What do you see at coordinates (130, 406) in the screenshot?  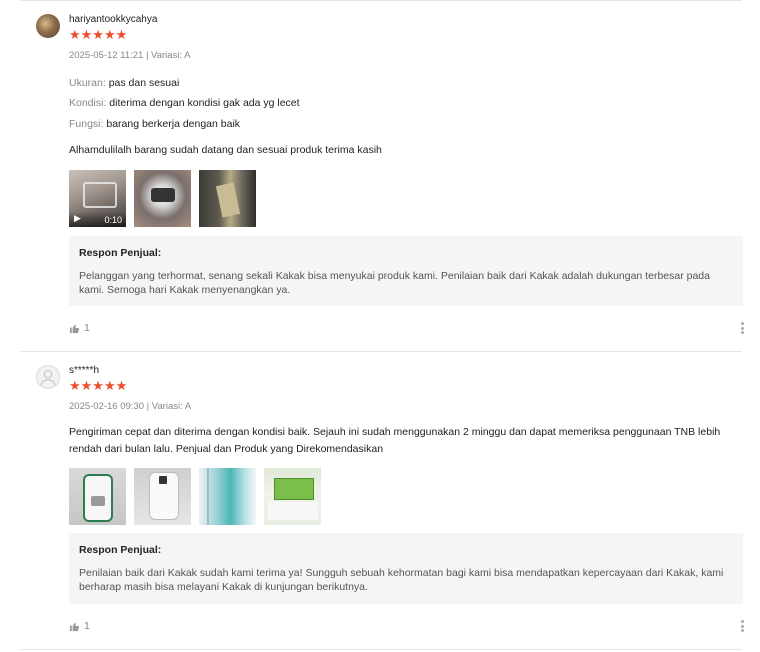 I see `review-meta: 2025-02-16 09:30 | Variasi: A` at bounding box center [130, 406].